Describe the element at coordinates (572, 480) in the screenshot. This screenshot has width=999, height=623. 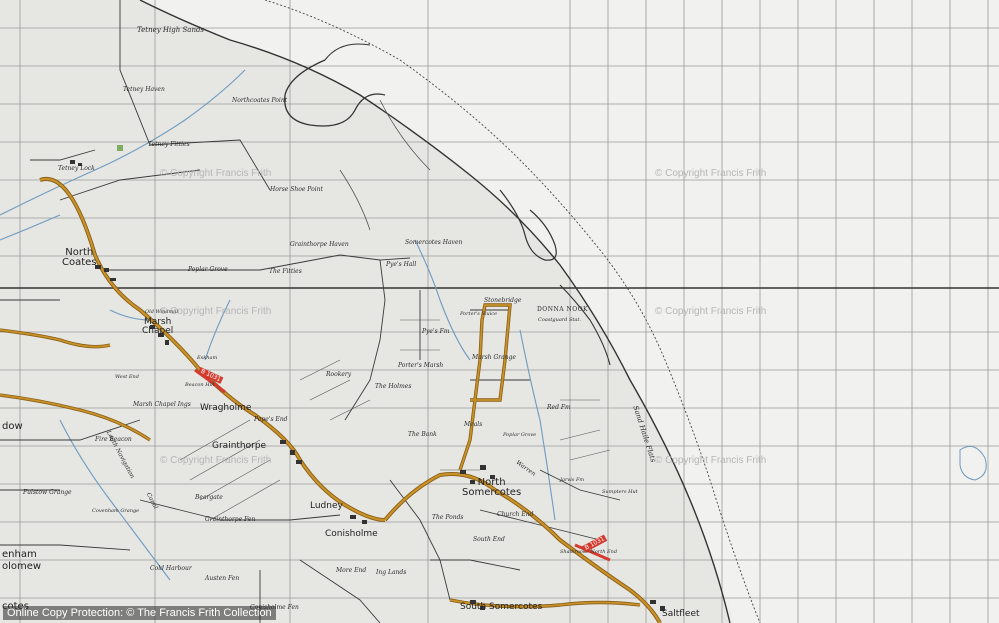
I see `label-jarvis-farm: Jarvis Fm` at that location.